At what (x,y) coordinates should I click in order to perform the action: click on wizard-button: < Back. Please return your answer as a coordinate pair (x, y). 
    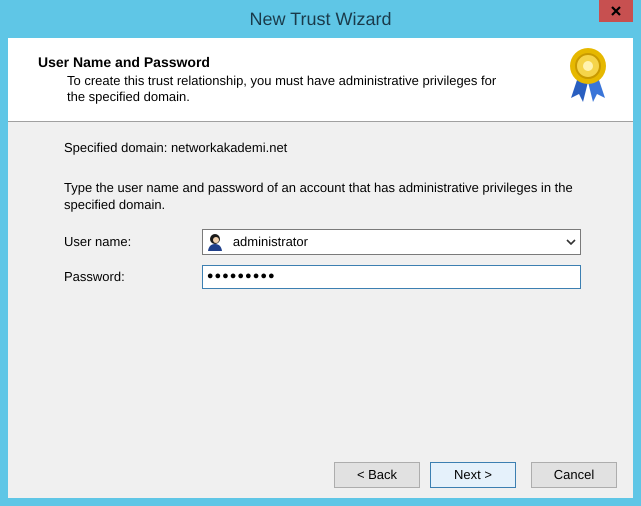
    Looking at the image, I should click on (377, 475).